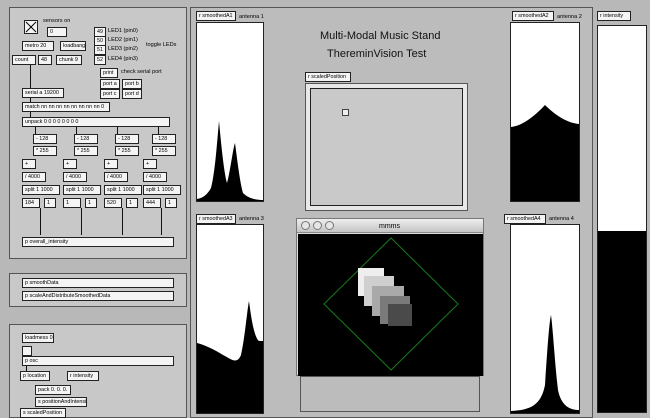 This screenshot has height=418, width=650. I want to click on close-button, so click(305, 225).